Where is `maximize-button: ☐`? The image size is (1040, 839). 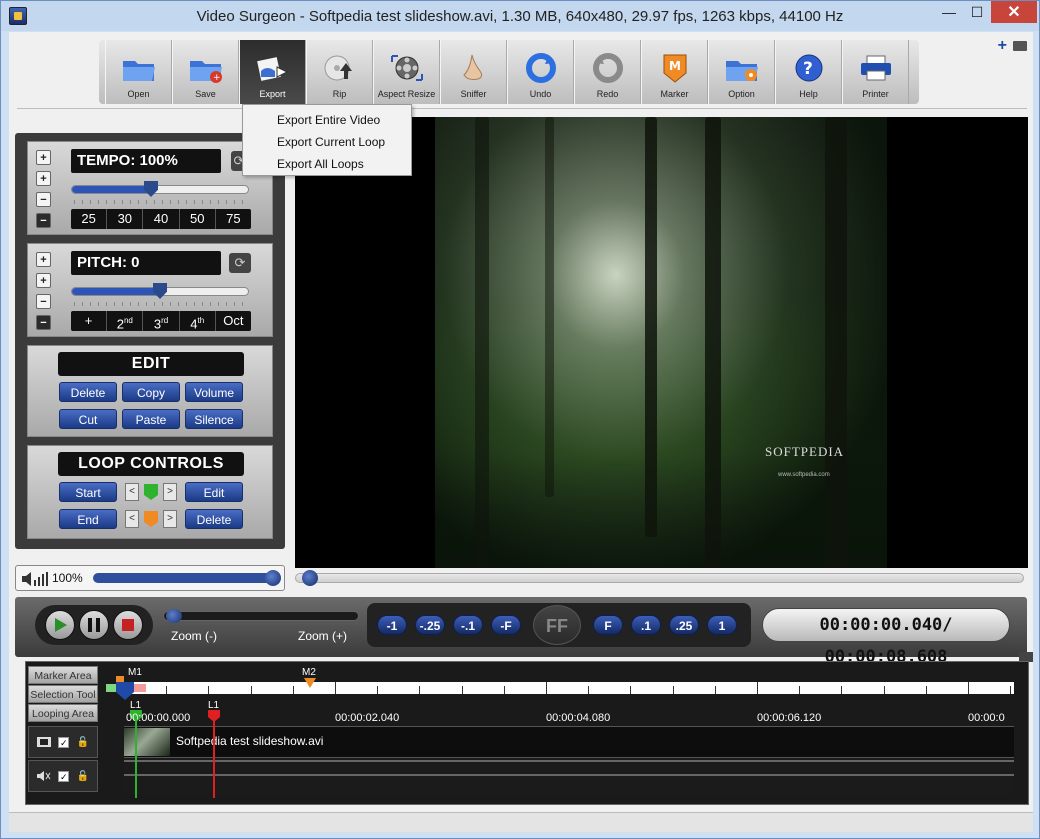 maximize-button: ☐ is located at coordinates (977, 12).